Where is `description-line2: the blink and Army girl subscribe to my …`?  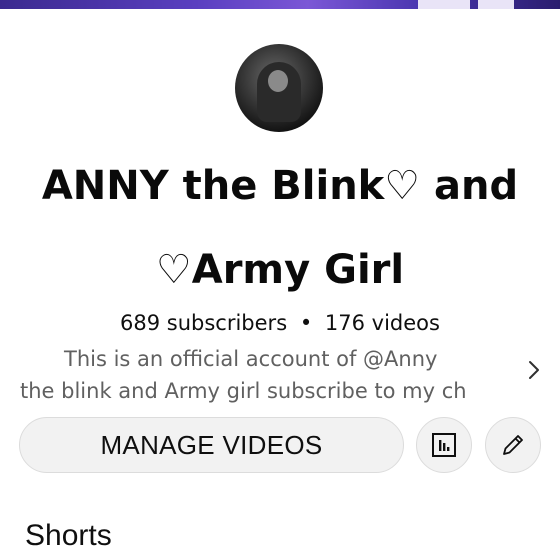
description-line2: the blink and Army girl subscribe to my … is located at coordinates (243, 391).